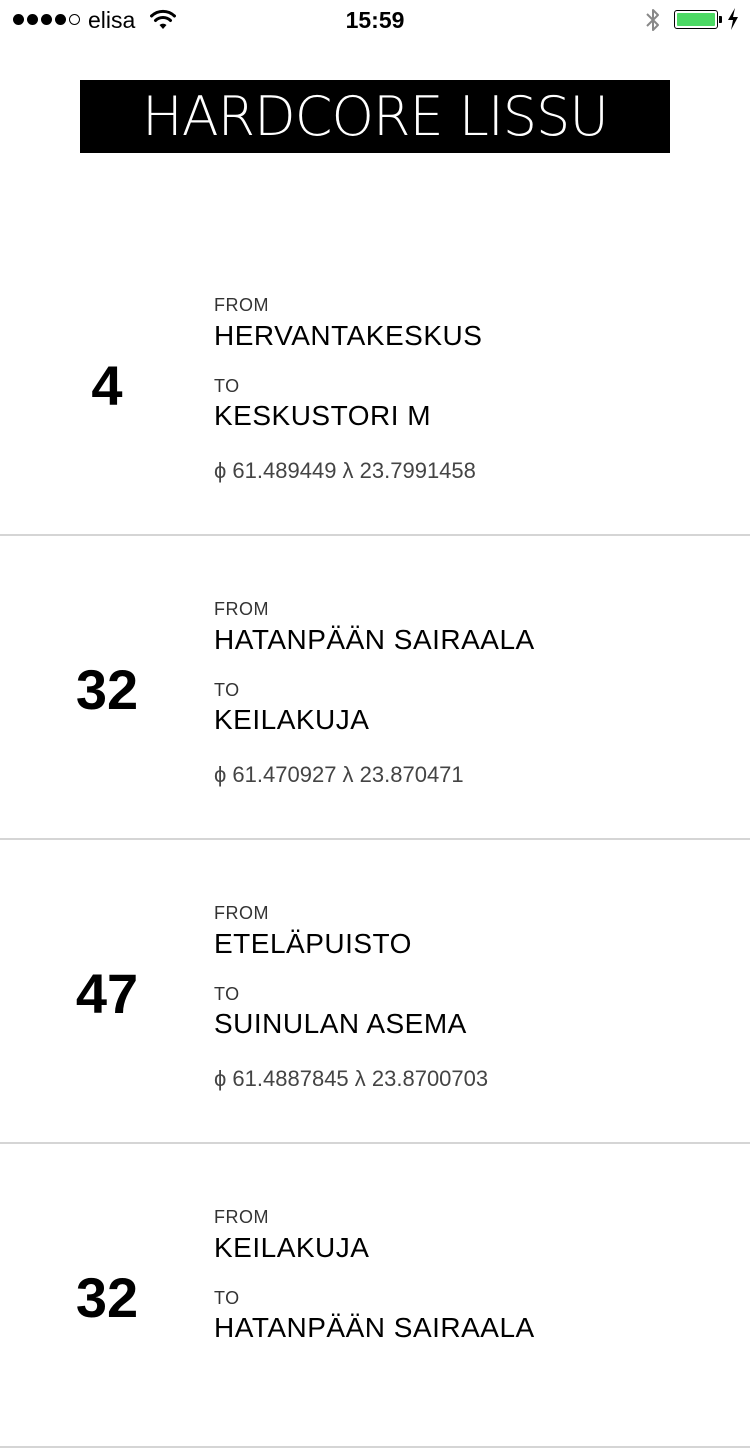  I want to click on battery-level, so click(696, 19).